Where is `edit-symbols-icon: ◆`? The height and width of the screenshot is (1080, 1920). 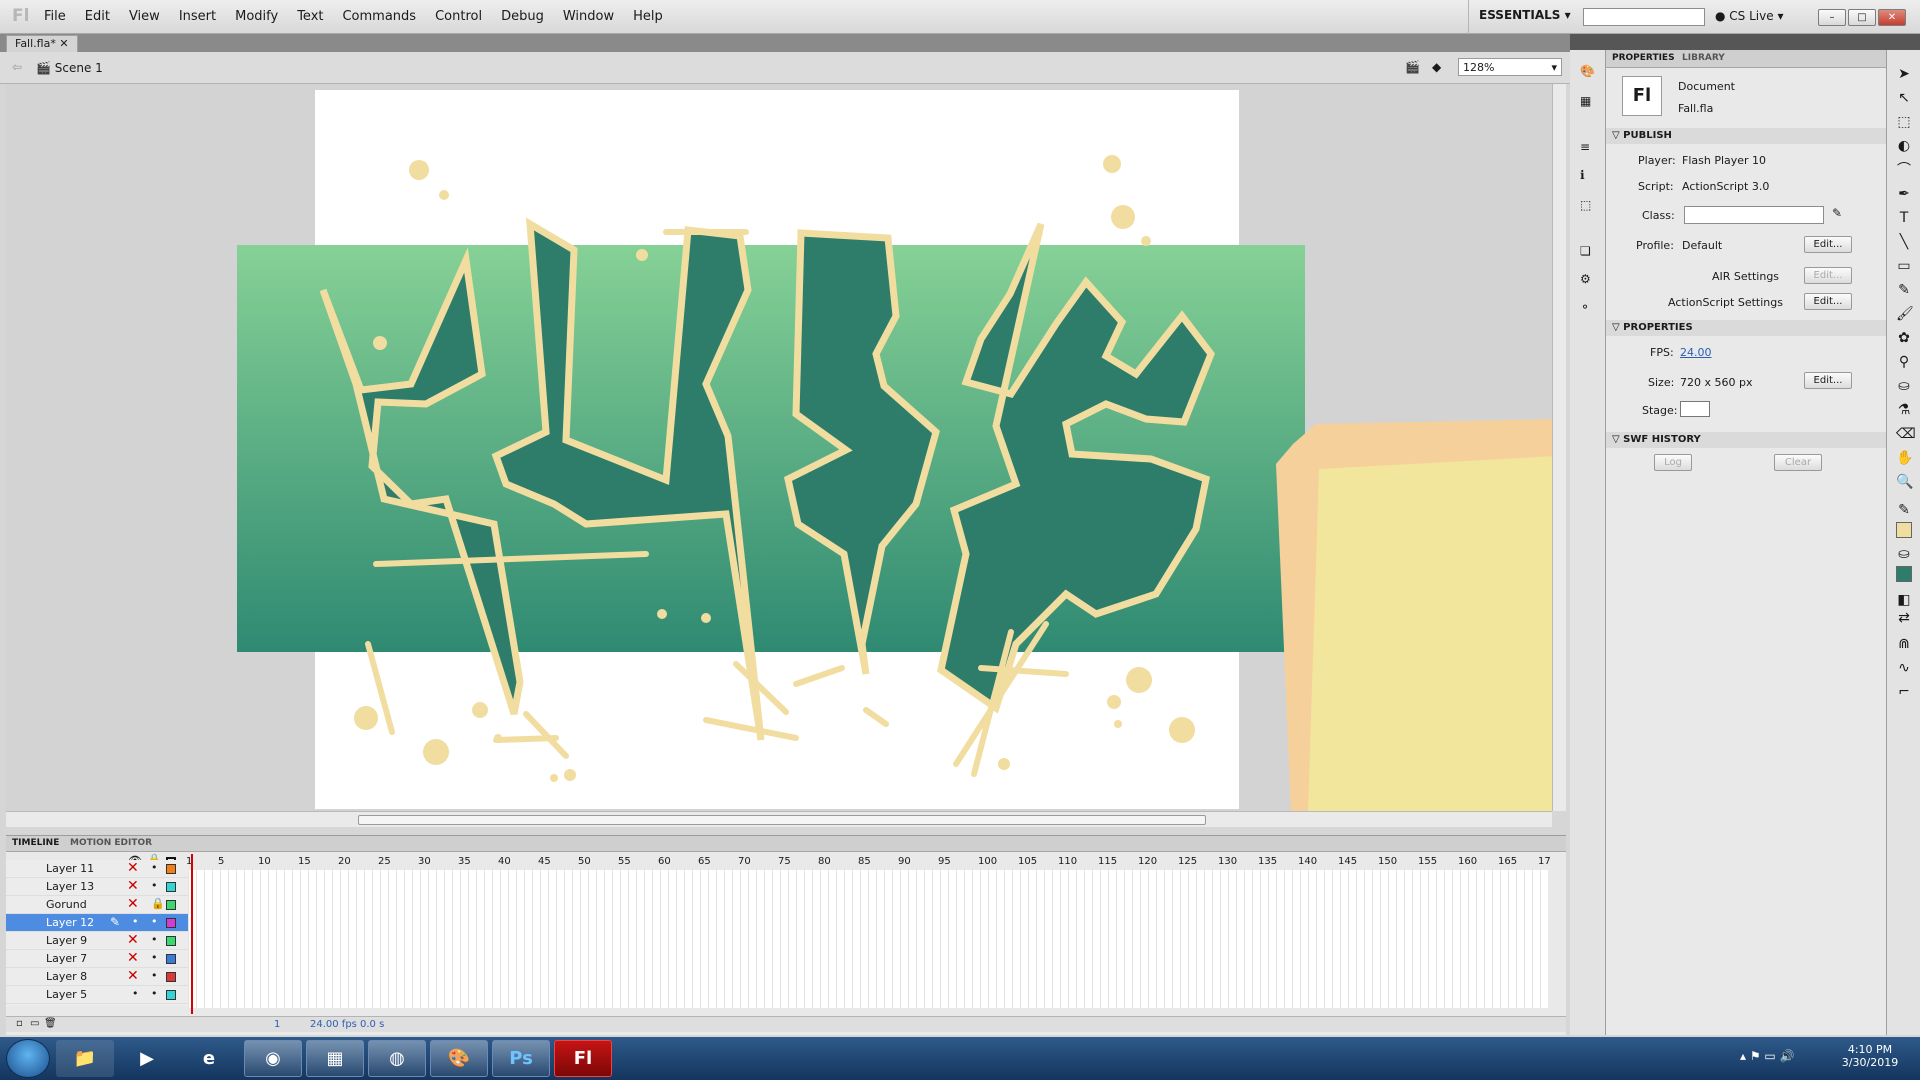
edit-symbols-icon: ◆ is located at coordinates (1436, 67).